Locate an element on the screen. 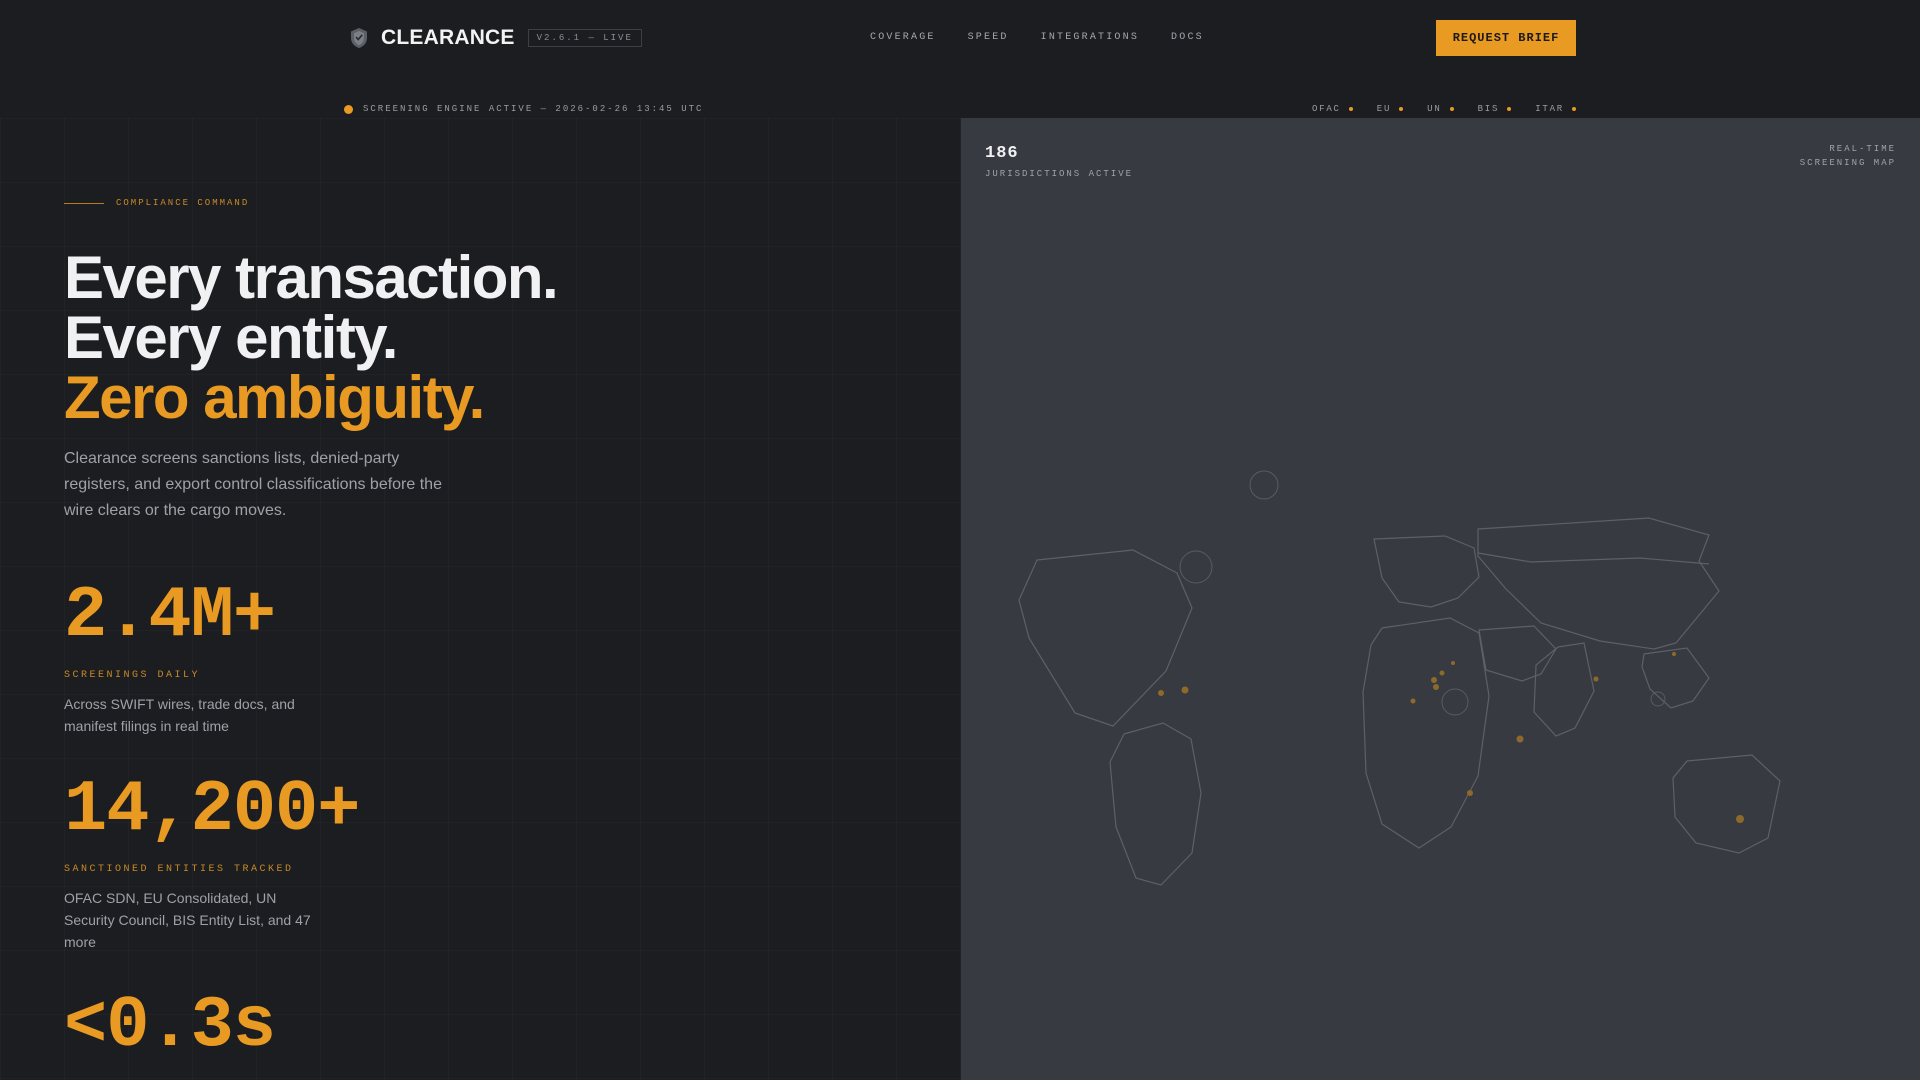 The image size is (1920, 1080). regime-list: OFAC EU UN BIS ITAR is located at coordinates (1432, 109).